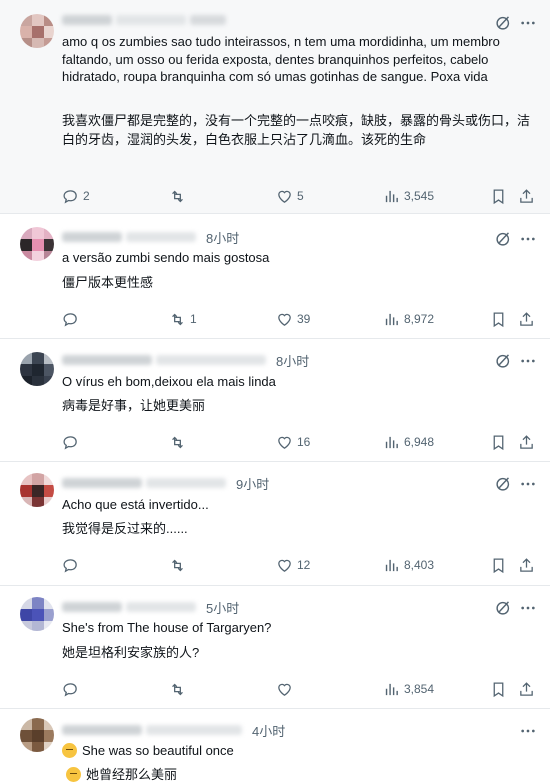 This screenshot has height=784, width=550. I want to click on views-count: 8,403, so click(419, 565).